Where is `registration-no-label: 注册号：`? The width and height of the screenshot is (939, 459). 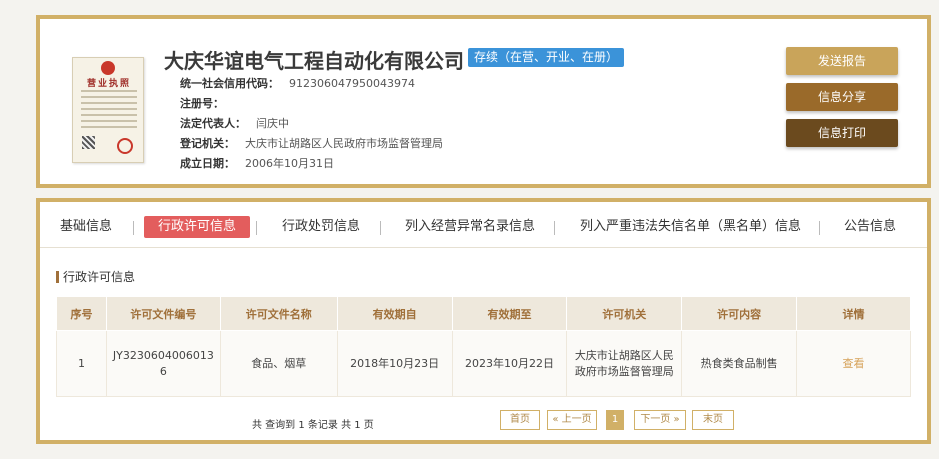 registration-no-label: 注册号： is located at coordinates (202, 103).